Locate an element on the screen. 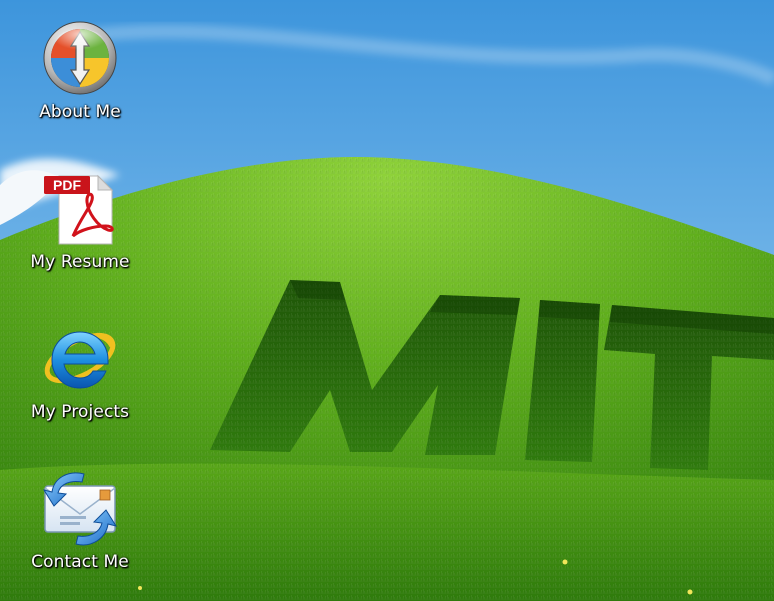 This screenshot has height=601, width=774. desktop-icon-my-resume: PDF My Resume is located at coordinates (80, 233).